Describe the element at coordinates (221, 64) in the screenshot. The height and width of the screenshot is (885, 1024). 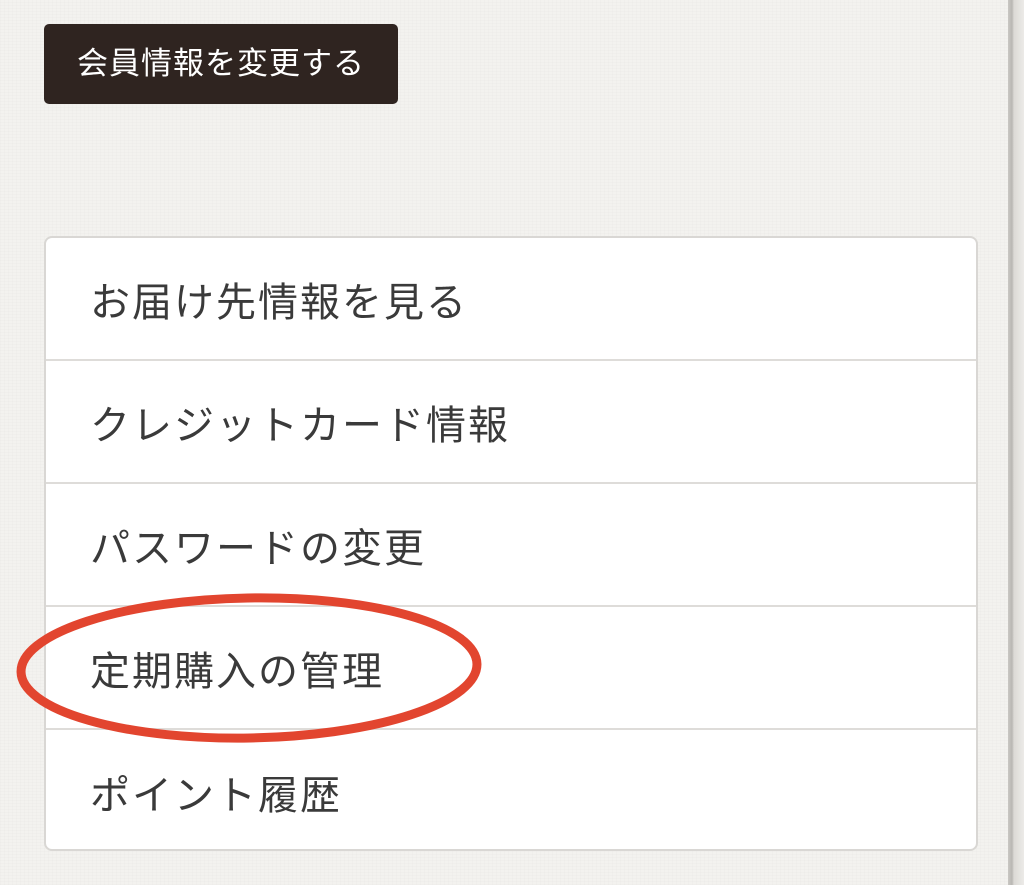
I see `edit-member-info-button: 会員情報を変更する` at that location.